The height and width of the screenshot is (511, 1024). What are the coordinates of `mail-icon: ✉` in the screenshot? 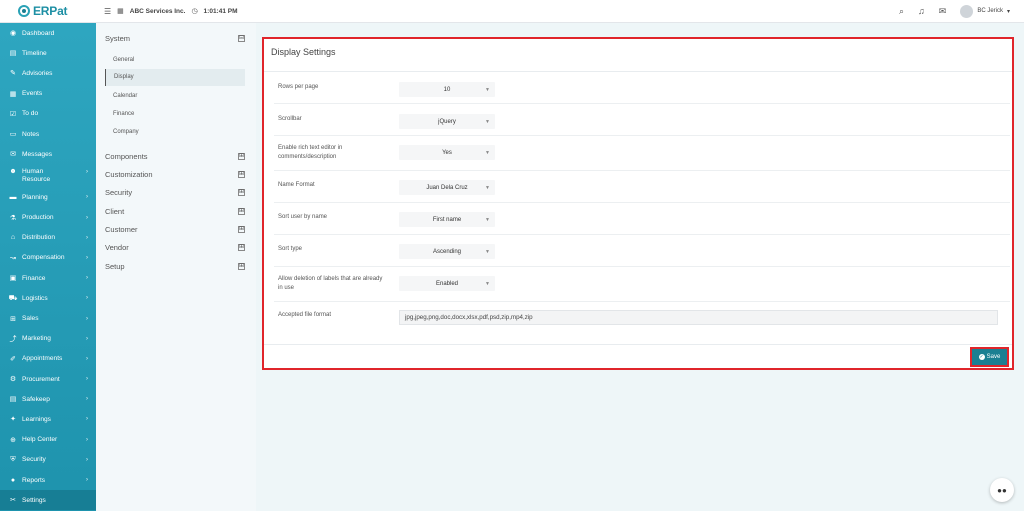 It's located at (943, 11).